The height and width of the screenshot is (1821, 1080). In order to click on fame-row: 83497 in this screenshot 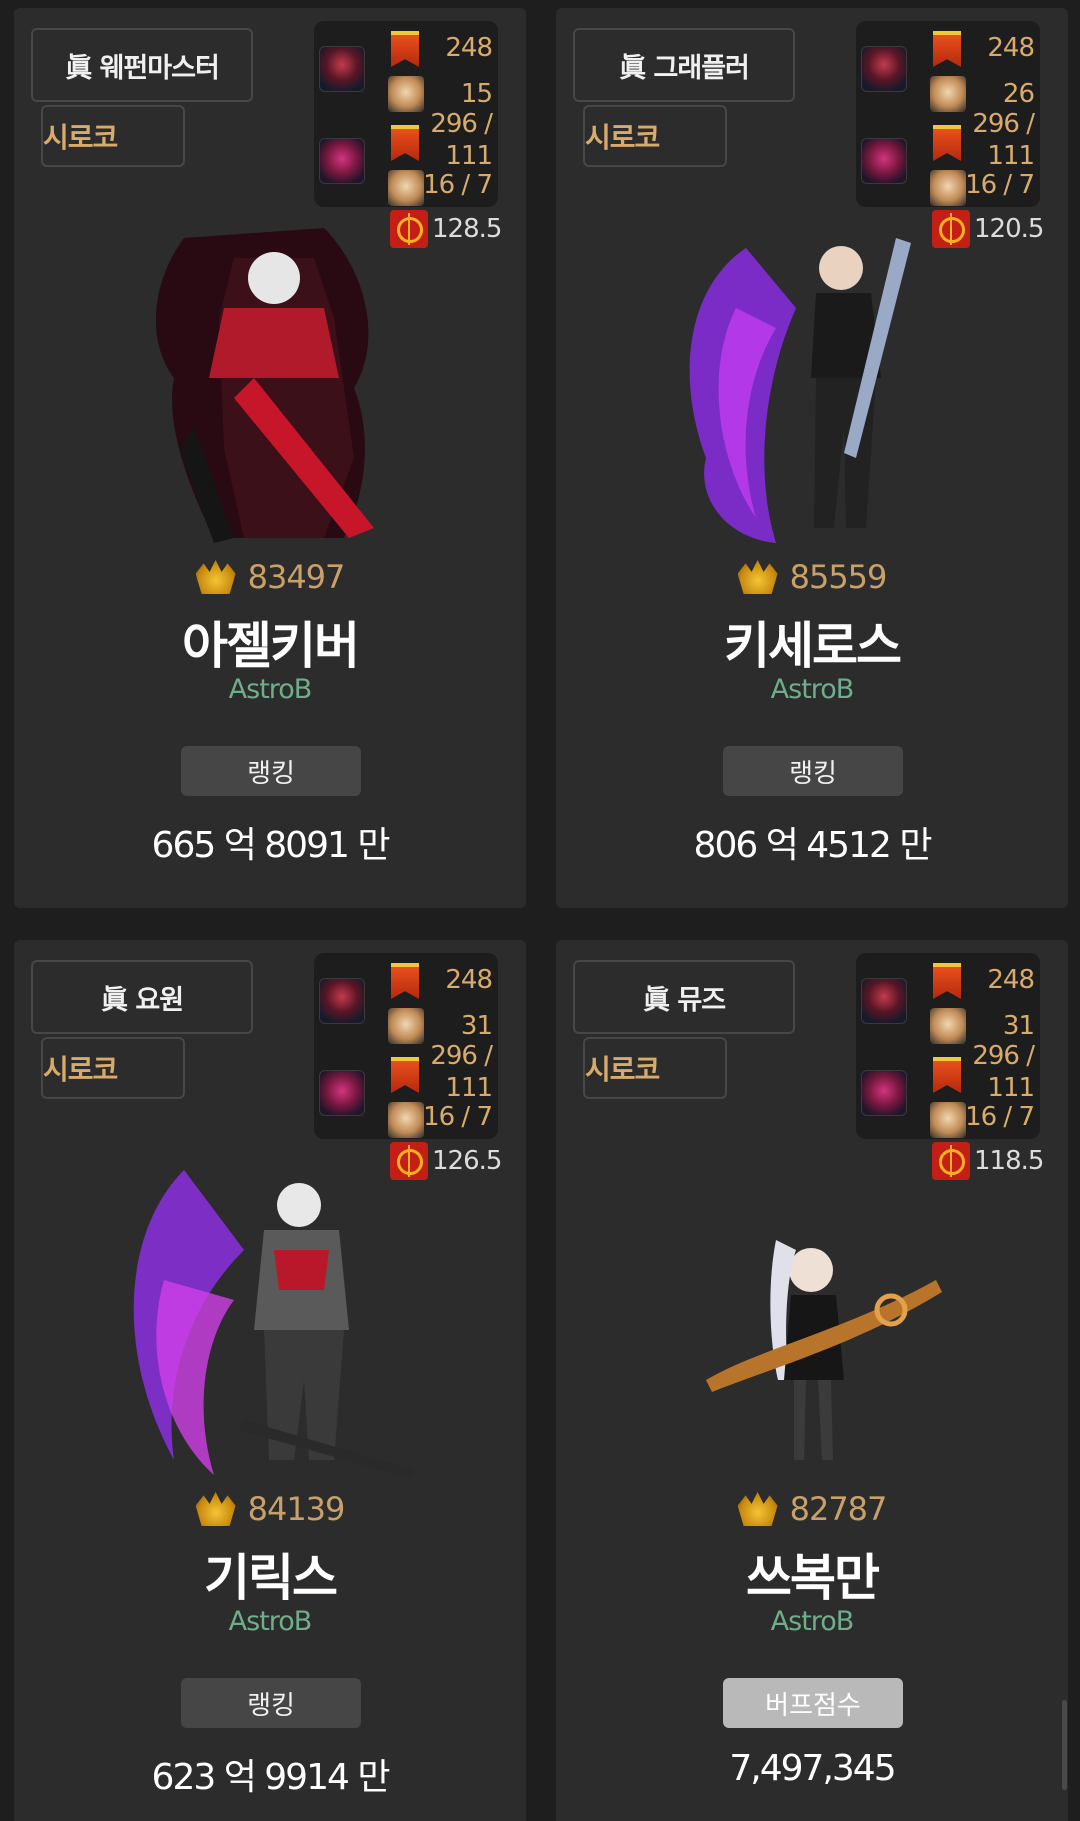, I will do `click(270, 577)`.